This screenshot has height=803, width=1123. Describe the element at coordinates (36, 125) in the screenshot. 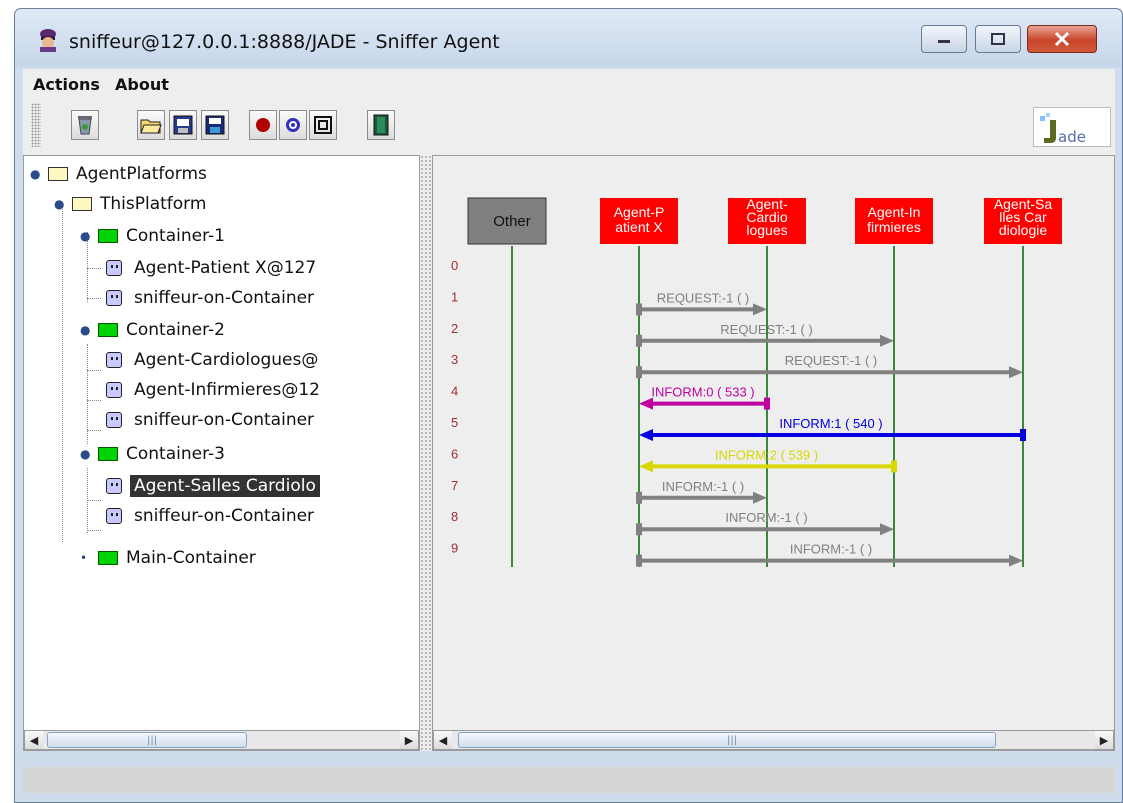

I see `toolbar-grip` at that location.